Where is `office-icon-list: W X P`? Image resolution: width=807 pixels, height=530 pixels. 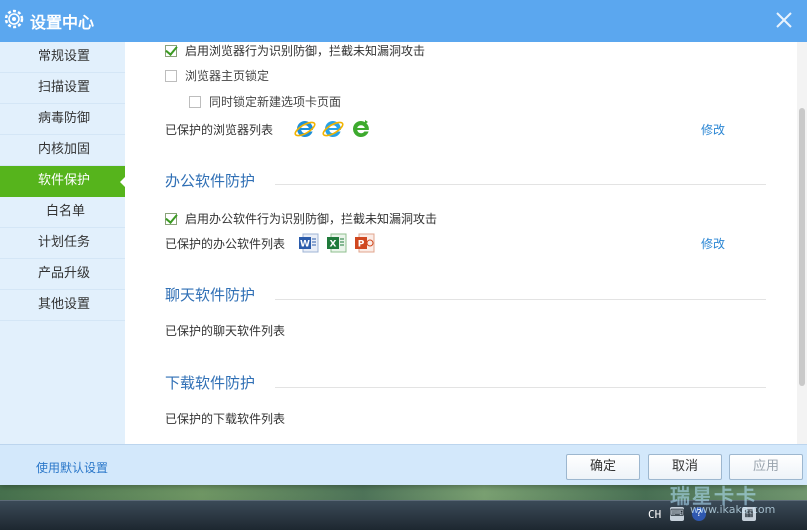 office-icon-list: W X P is located at coordinates (337, 243).